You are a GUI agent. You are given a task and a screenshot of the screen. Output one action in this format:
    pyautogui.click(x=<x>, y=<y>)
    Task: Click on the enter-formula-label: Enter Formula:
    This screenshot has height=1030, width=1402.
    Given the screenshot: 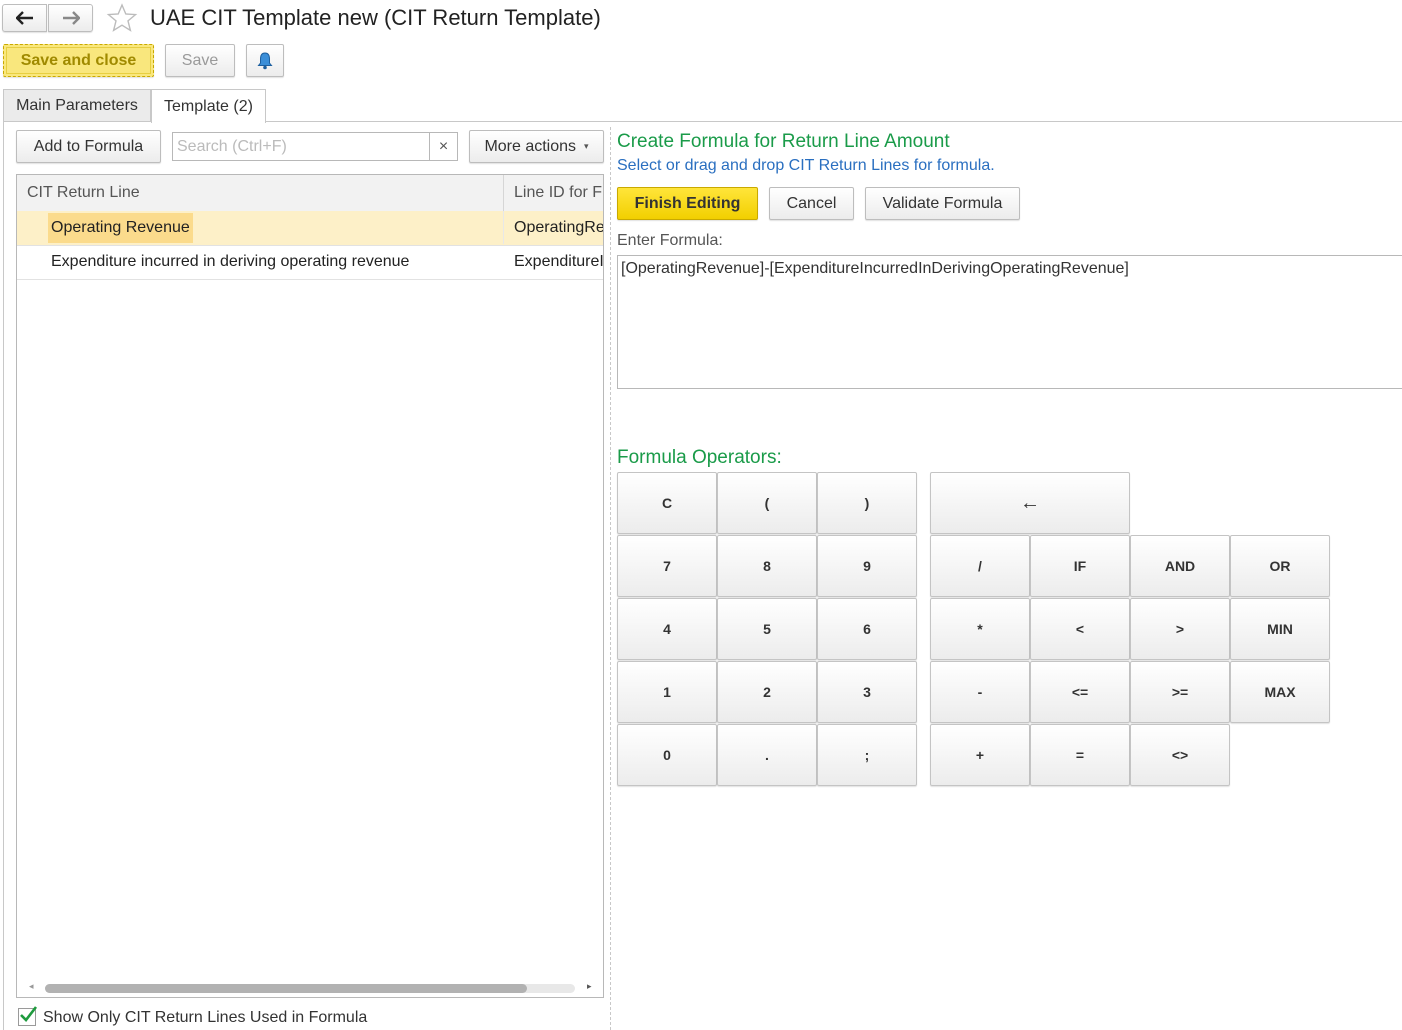 What is the action you would take?
    pyautogui.click(x=670, y=240)
    